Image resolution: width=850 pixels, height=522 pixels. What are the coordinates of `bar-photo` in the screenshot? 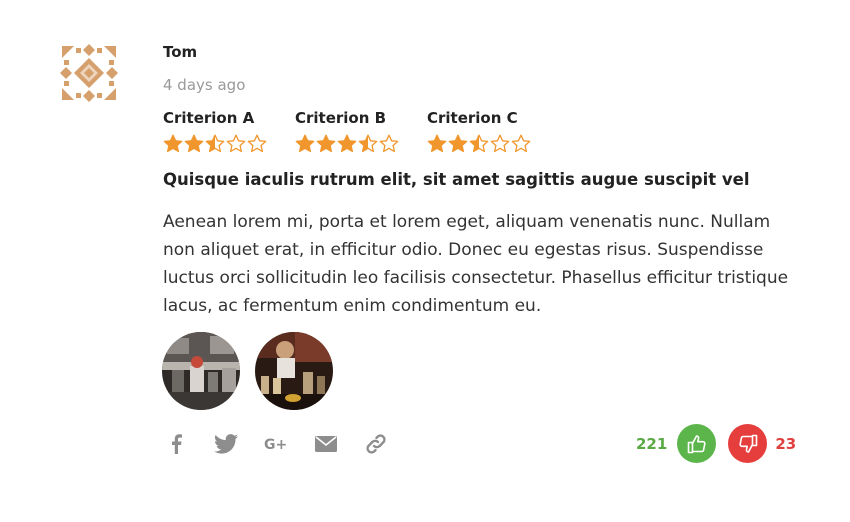 It's located at (294, 371).